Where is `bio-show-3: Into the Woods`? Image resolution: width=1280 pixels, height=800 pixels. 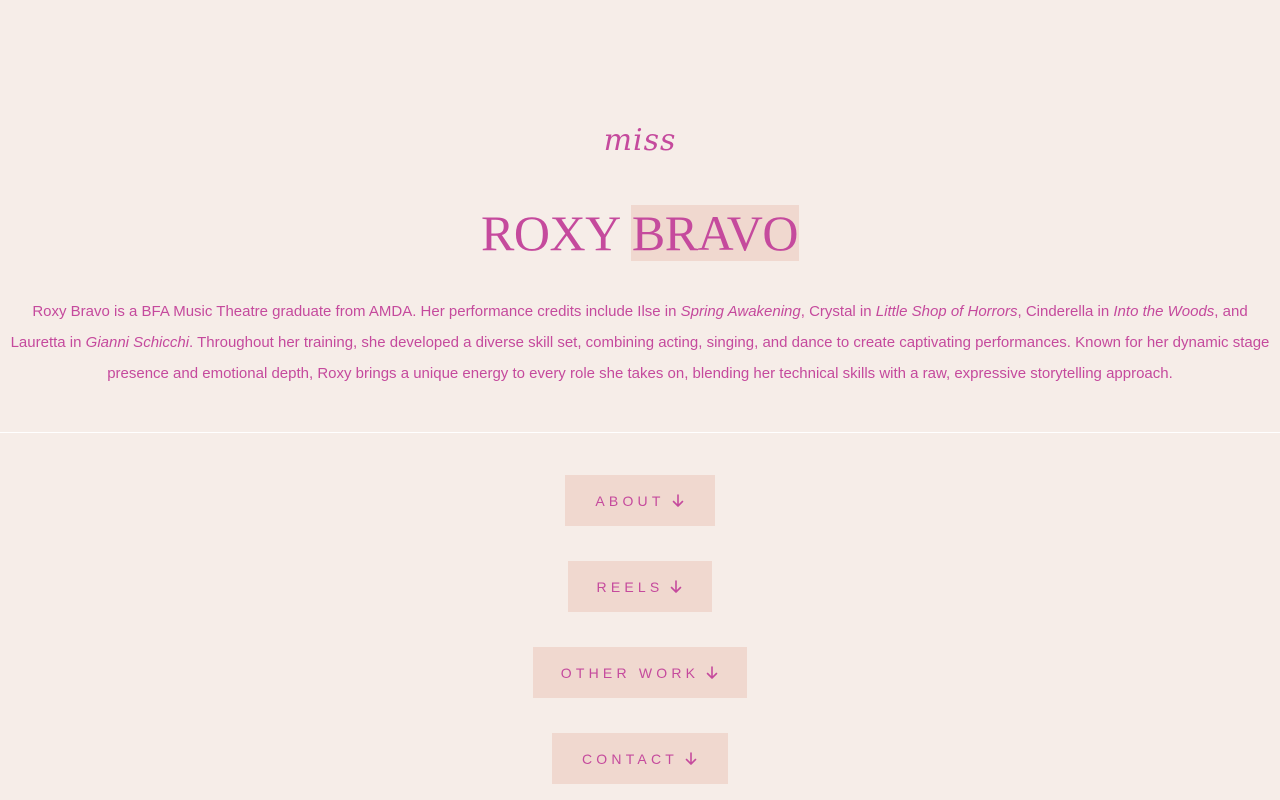
bio-show-3: Into the Woods is located at coordinates (1164, 311).